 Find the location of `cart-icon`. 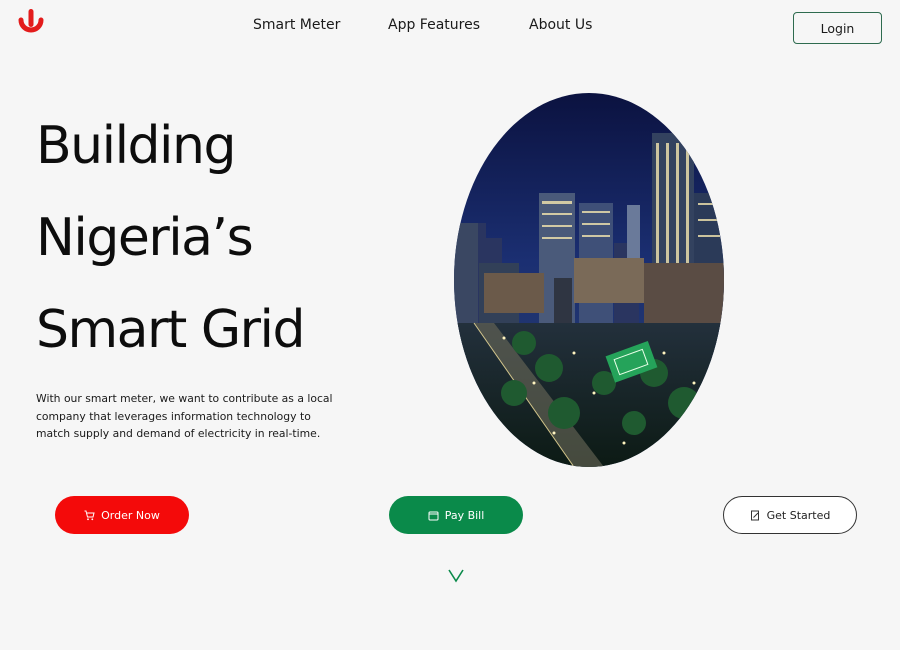

cart-icon is located at coordinates (89, 515).